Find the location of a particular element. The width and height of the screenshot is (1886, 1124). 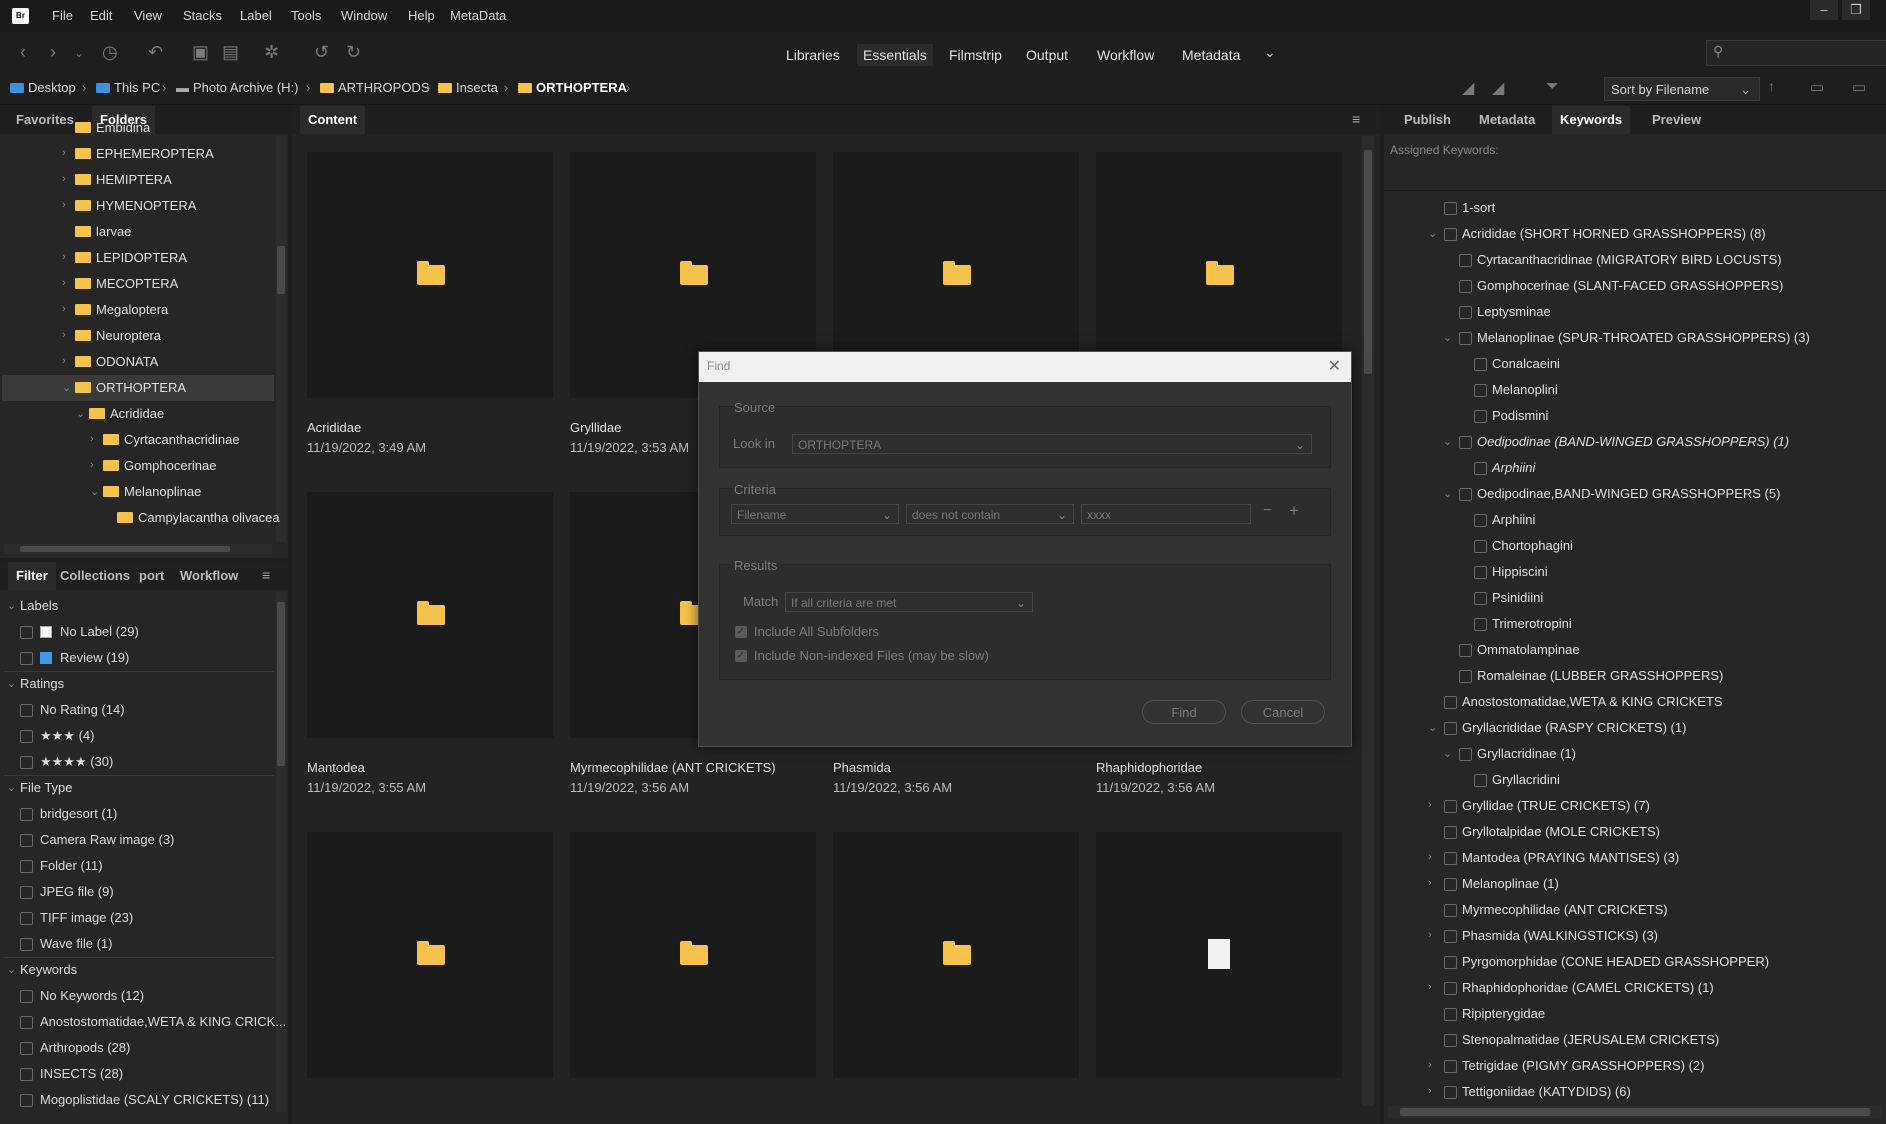

filter-section-title: Ratings is located at coordinates (42, 683).